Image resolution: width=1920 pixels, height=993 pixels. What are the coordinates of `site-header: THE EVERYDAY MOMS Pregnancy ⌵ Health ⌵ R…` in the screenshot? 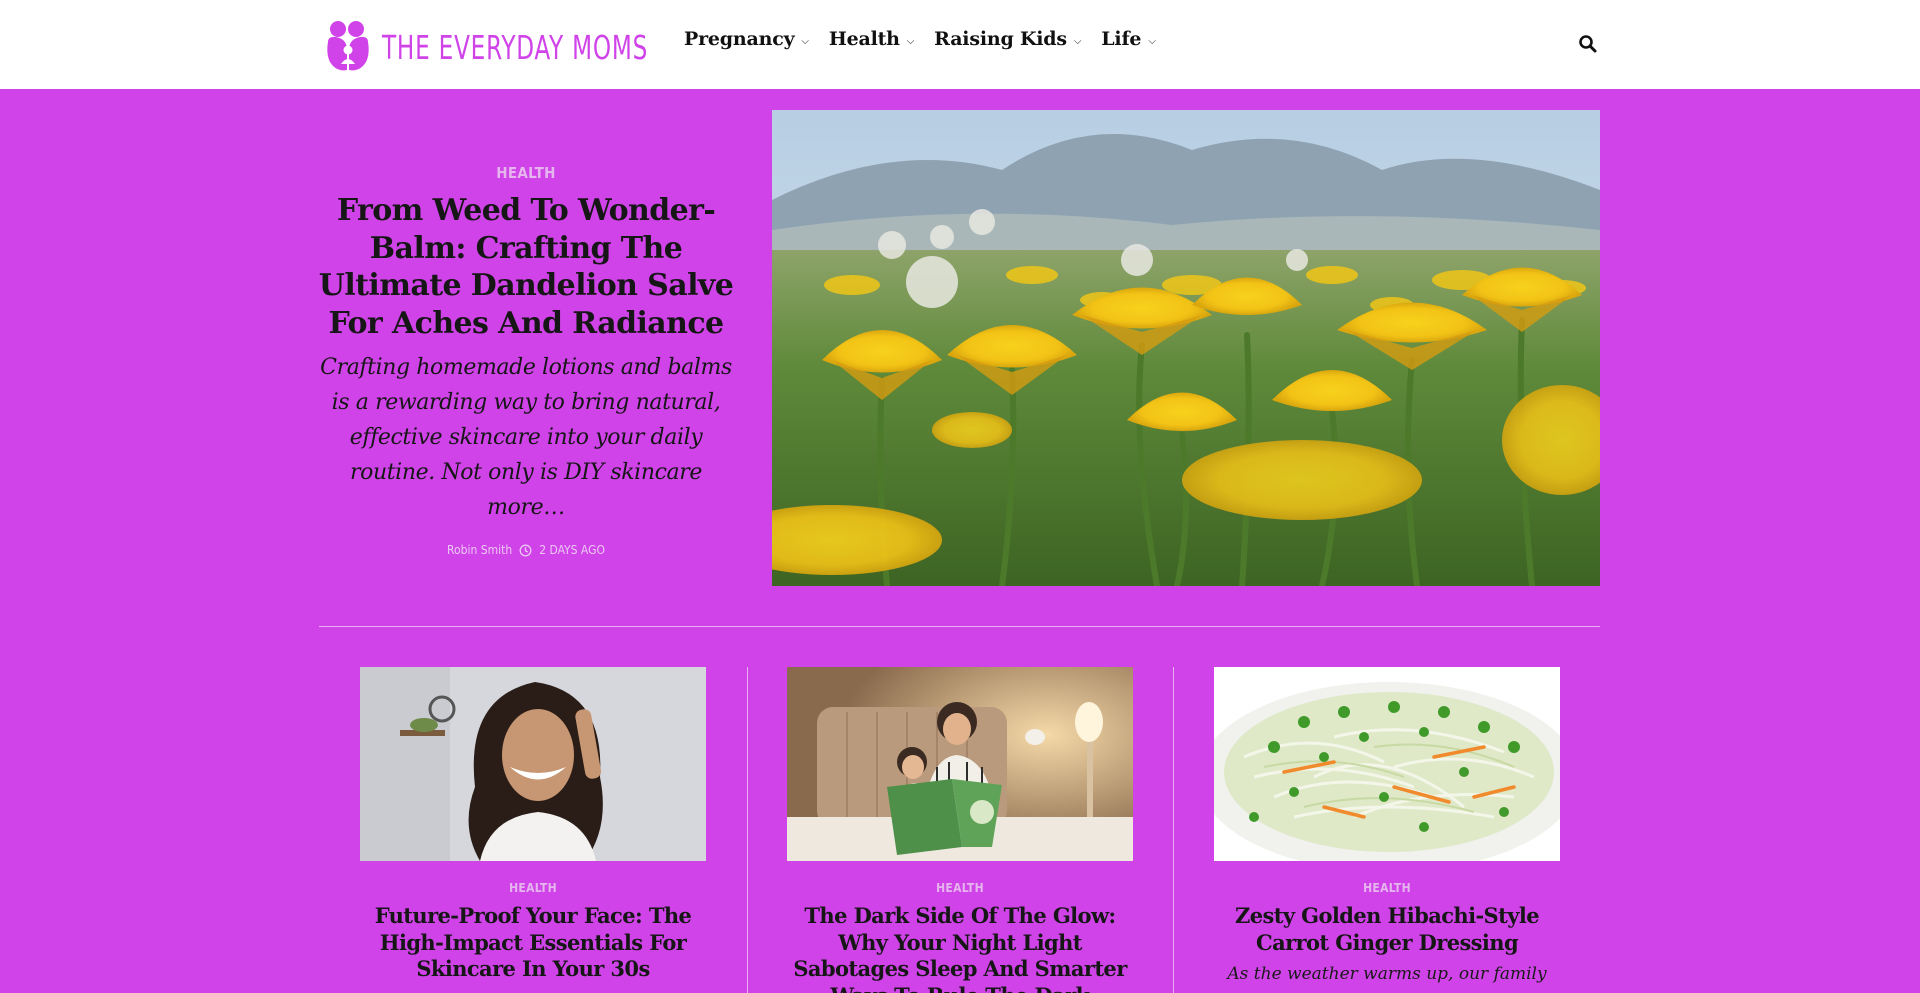 It's located at (960, 44).